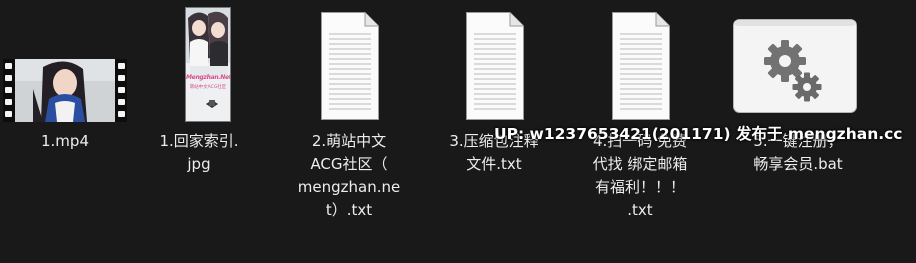  Describe the element at coordinates (208, 77) in the screenshot. I see `thumbnail-title: Mengzhan.Net` at that location.